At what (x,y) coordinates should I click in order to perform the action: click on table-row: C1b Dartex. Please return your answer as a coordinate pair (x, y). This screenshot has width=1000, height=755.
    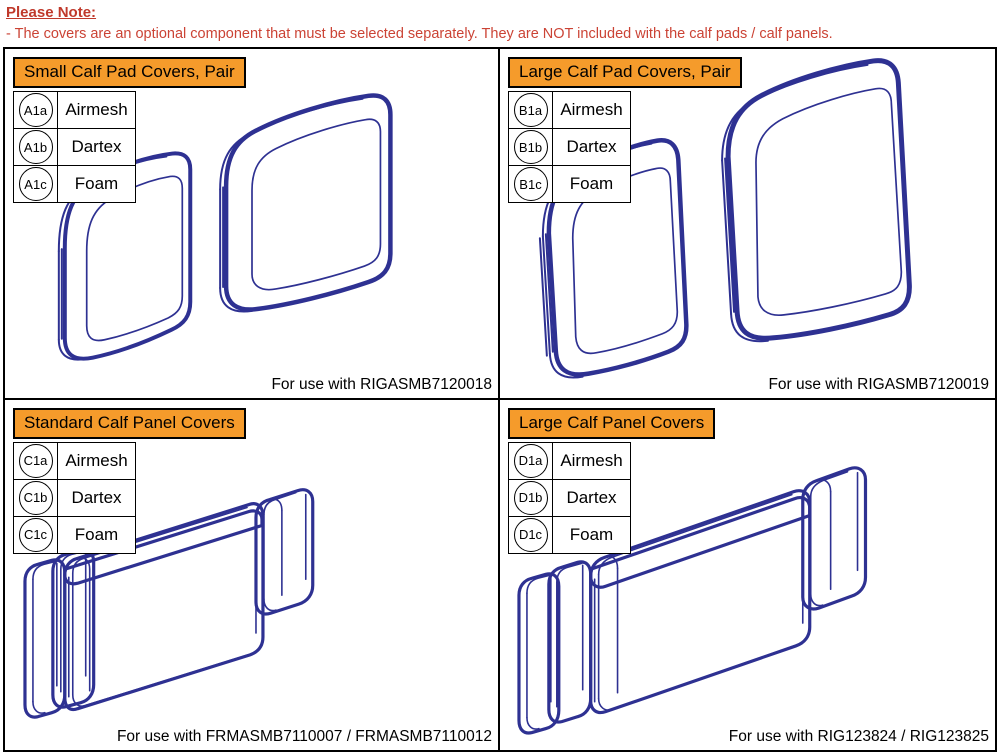
    Looking at the image, I should click on (74, 497).